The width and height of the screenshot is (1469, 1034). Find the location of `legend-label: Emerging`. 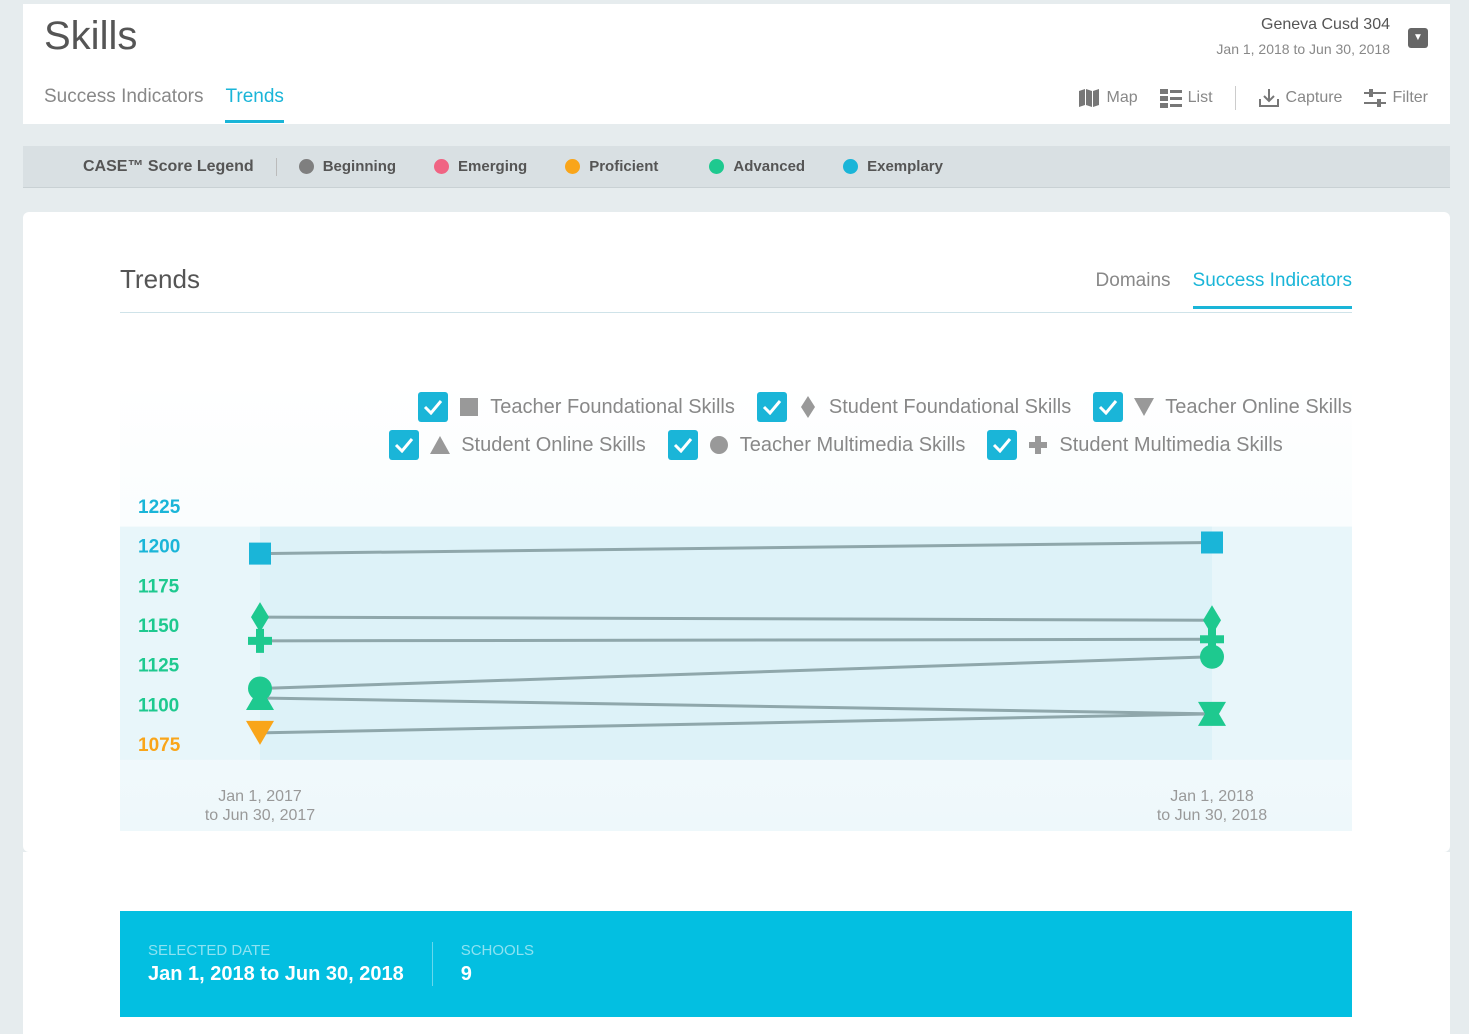

legend-label: Emerging is located at coordinates (493, 166).